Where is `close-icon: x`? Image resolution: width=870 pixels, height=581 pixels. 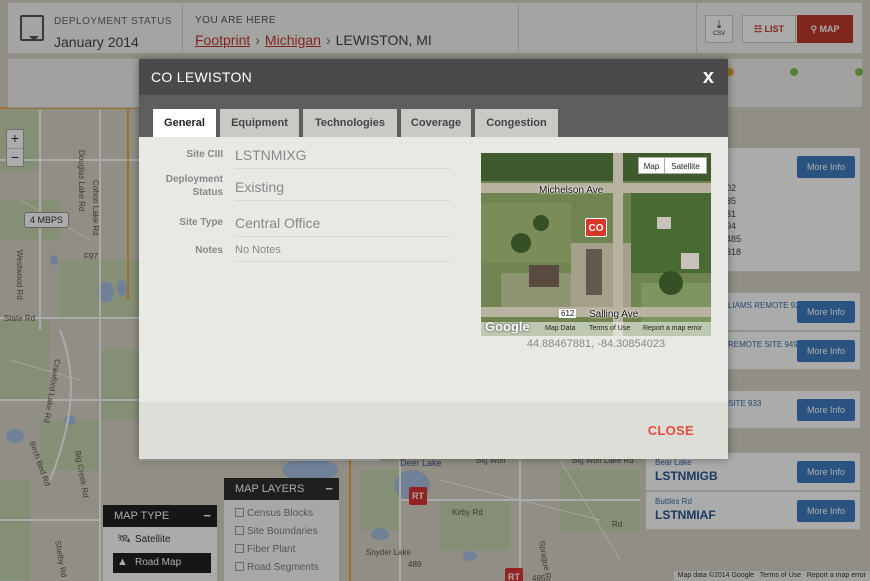
close-icon: x is located at coordinates (708, 77).